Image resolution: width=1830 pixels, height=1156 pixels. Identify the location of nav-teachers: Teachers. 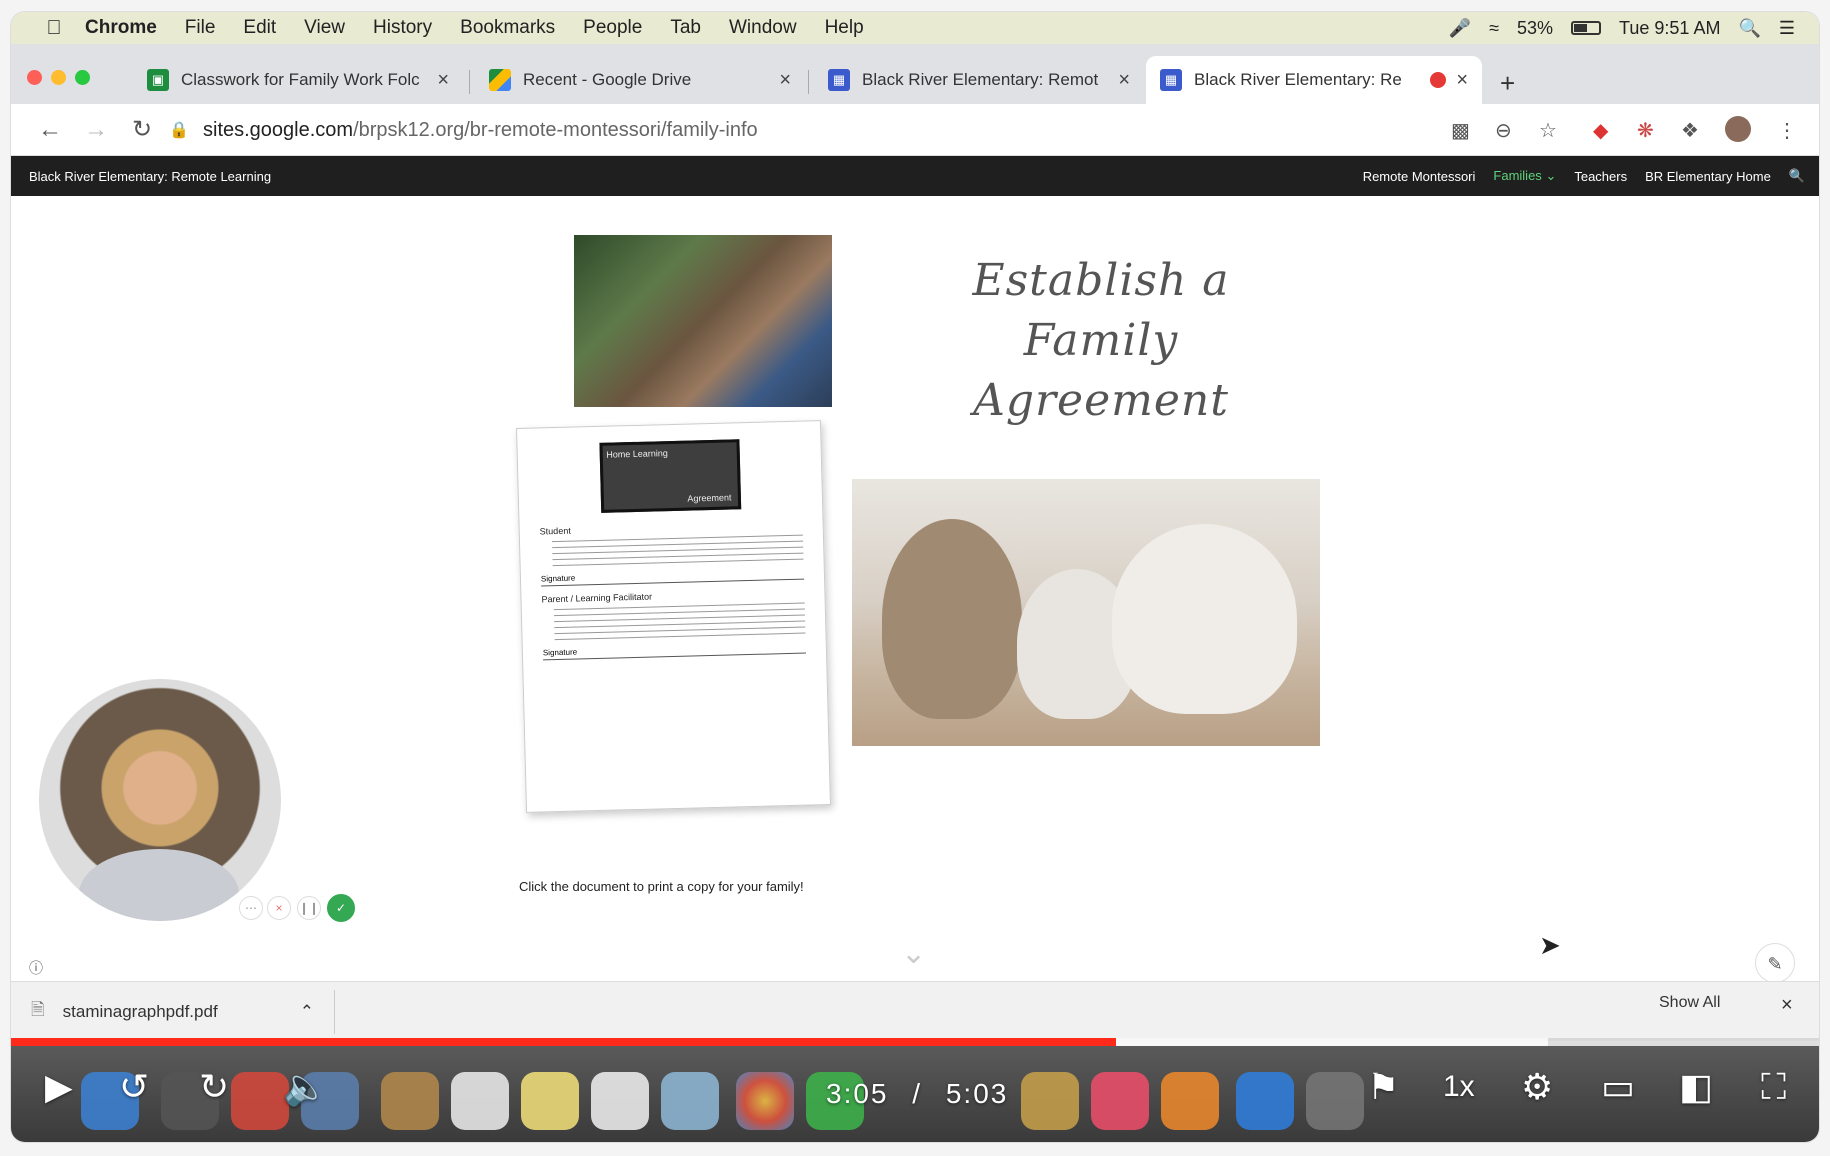
(1600, 176).